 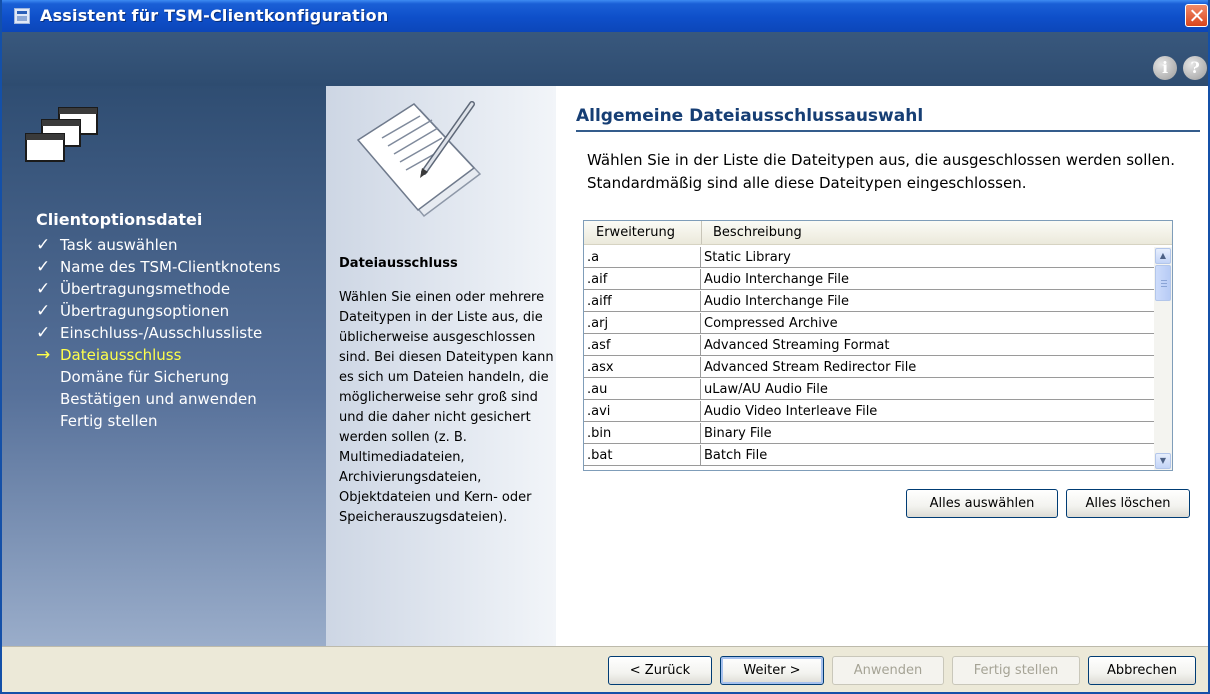 I want to click on sidebar-step-label: Fertig stellen, so click(x=109, y=421).